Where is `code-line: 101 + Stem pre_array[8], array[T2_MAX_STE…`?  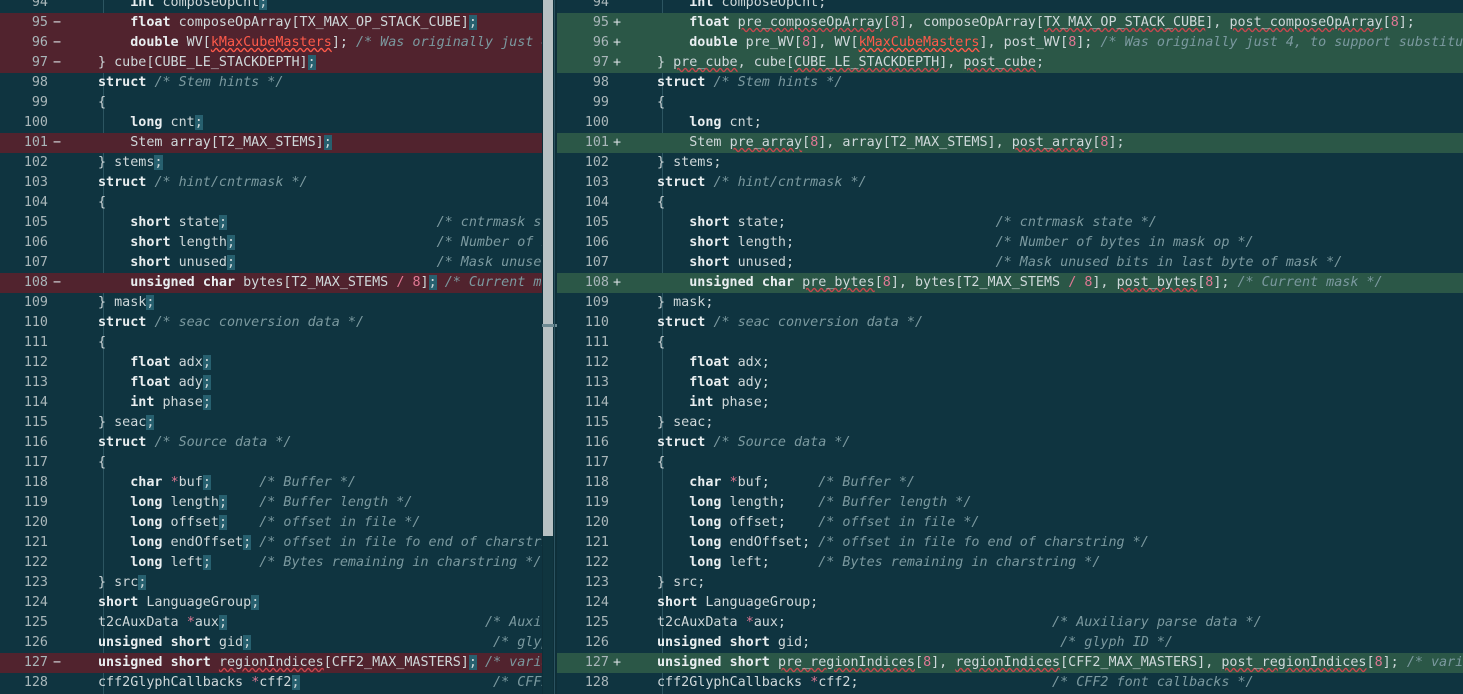 code-line: 101 + Stem pre_array[8], array[T2_MAX_STE… is located at coordinates (1010, 143).